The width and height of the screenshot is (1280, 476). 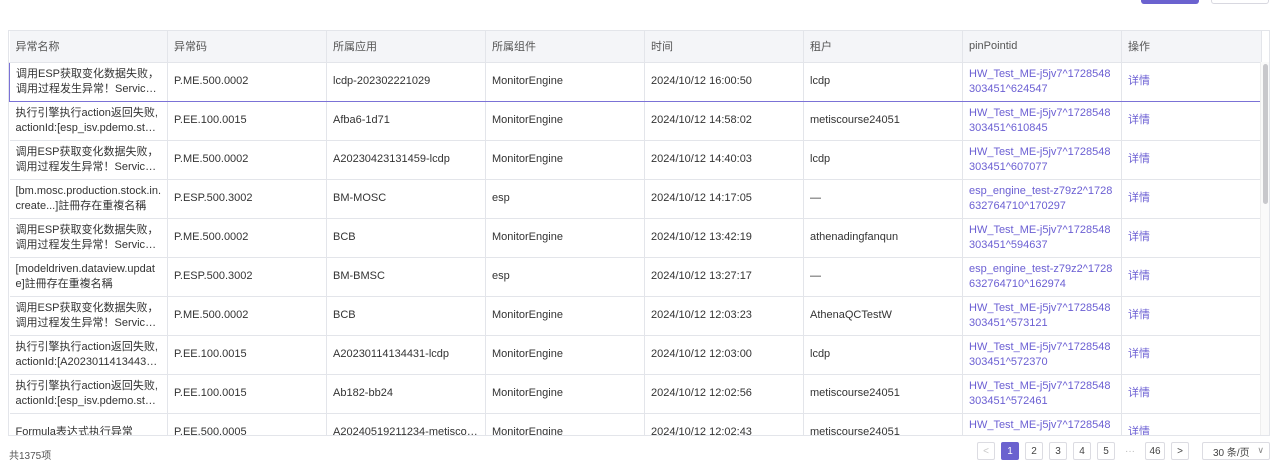 What do you see at coordinates (1034, 451) in the screenshot?
I see `page-button-2: 2` at bounding box center [1034, 451].